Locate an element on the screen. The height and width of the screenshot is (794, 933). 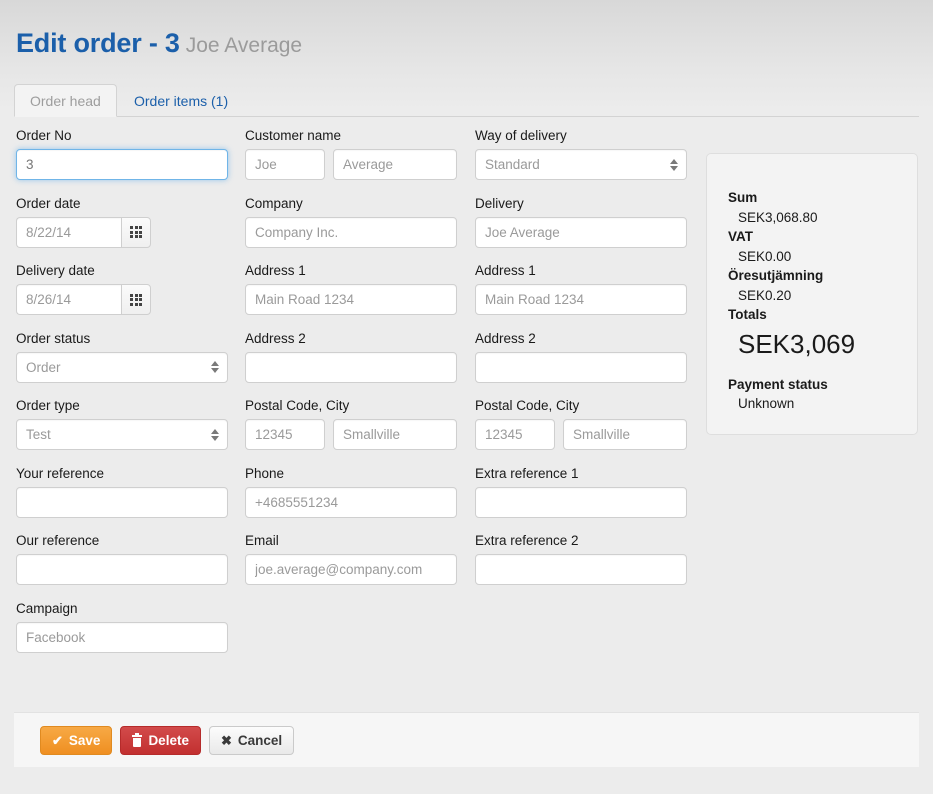
field-phone: Phone is located at coordinates (351, 492).